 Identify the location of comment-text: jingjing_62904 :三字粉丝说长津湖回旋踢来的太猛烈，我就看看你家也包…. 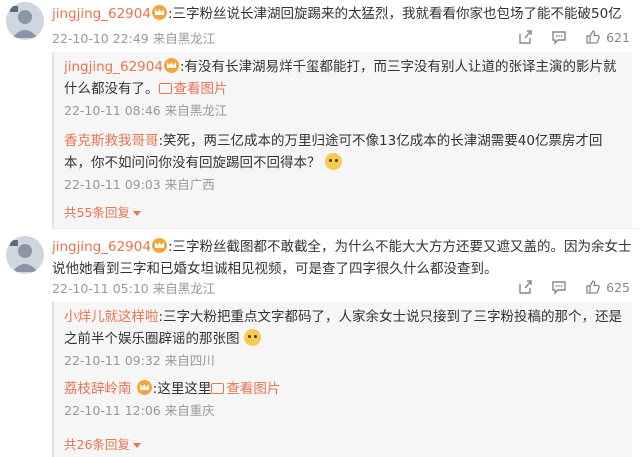
(342, 14).